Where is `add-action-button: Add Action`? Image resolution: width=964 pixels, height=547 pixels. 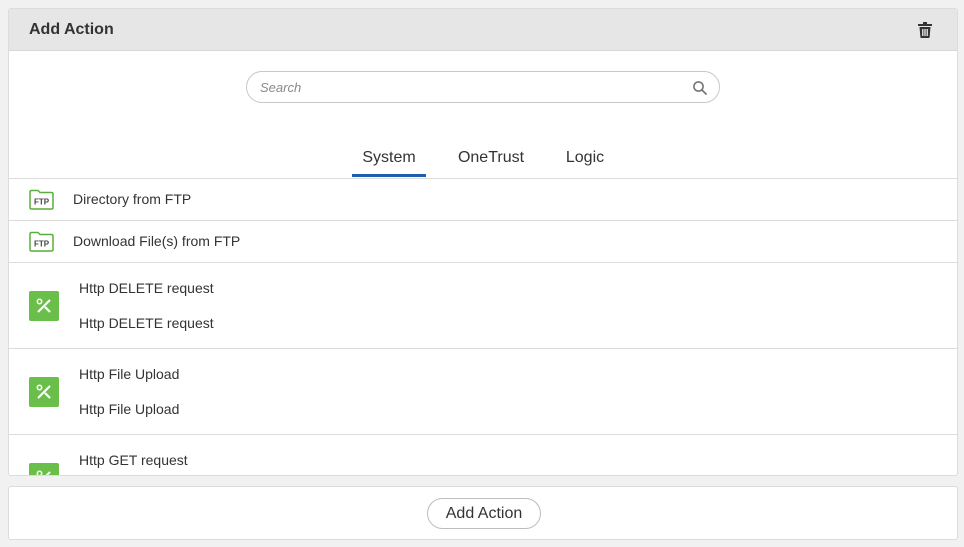
add-action-button: Add Action is located at coordinates (484, 513).